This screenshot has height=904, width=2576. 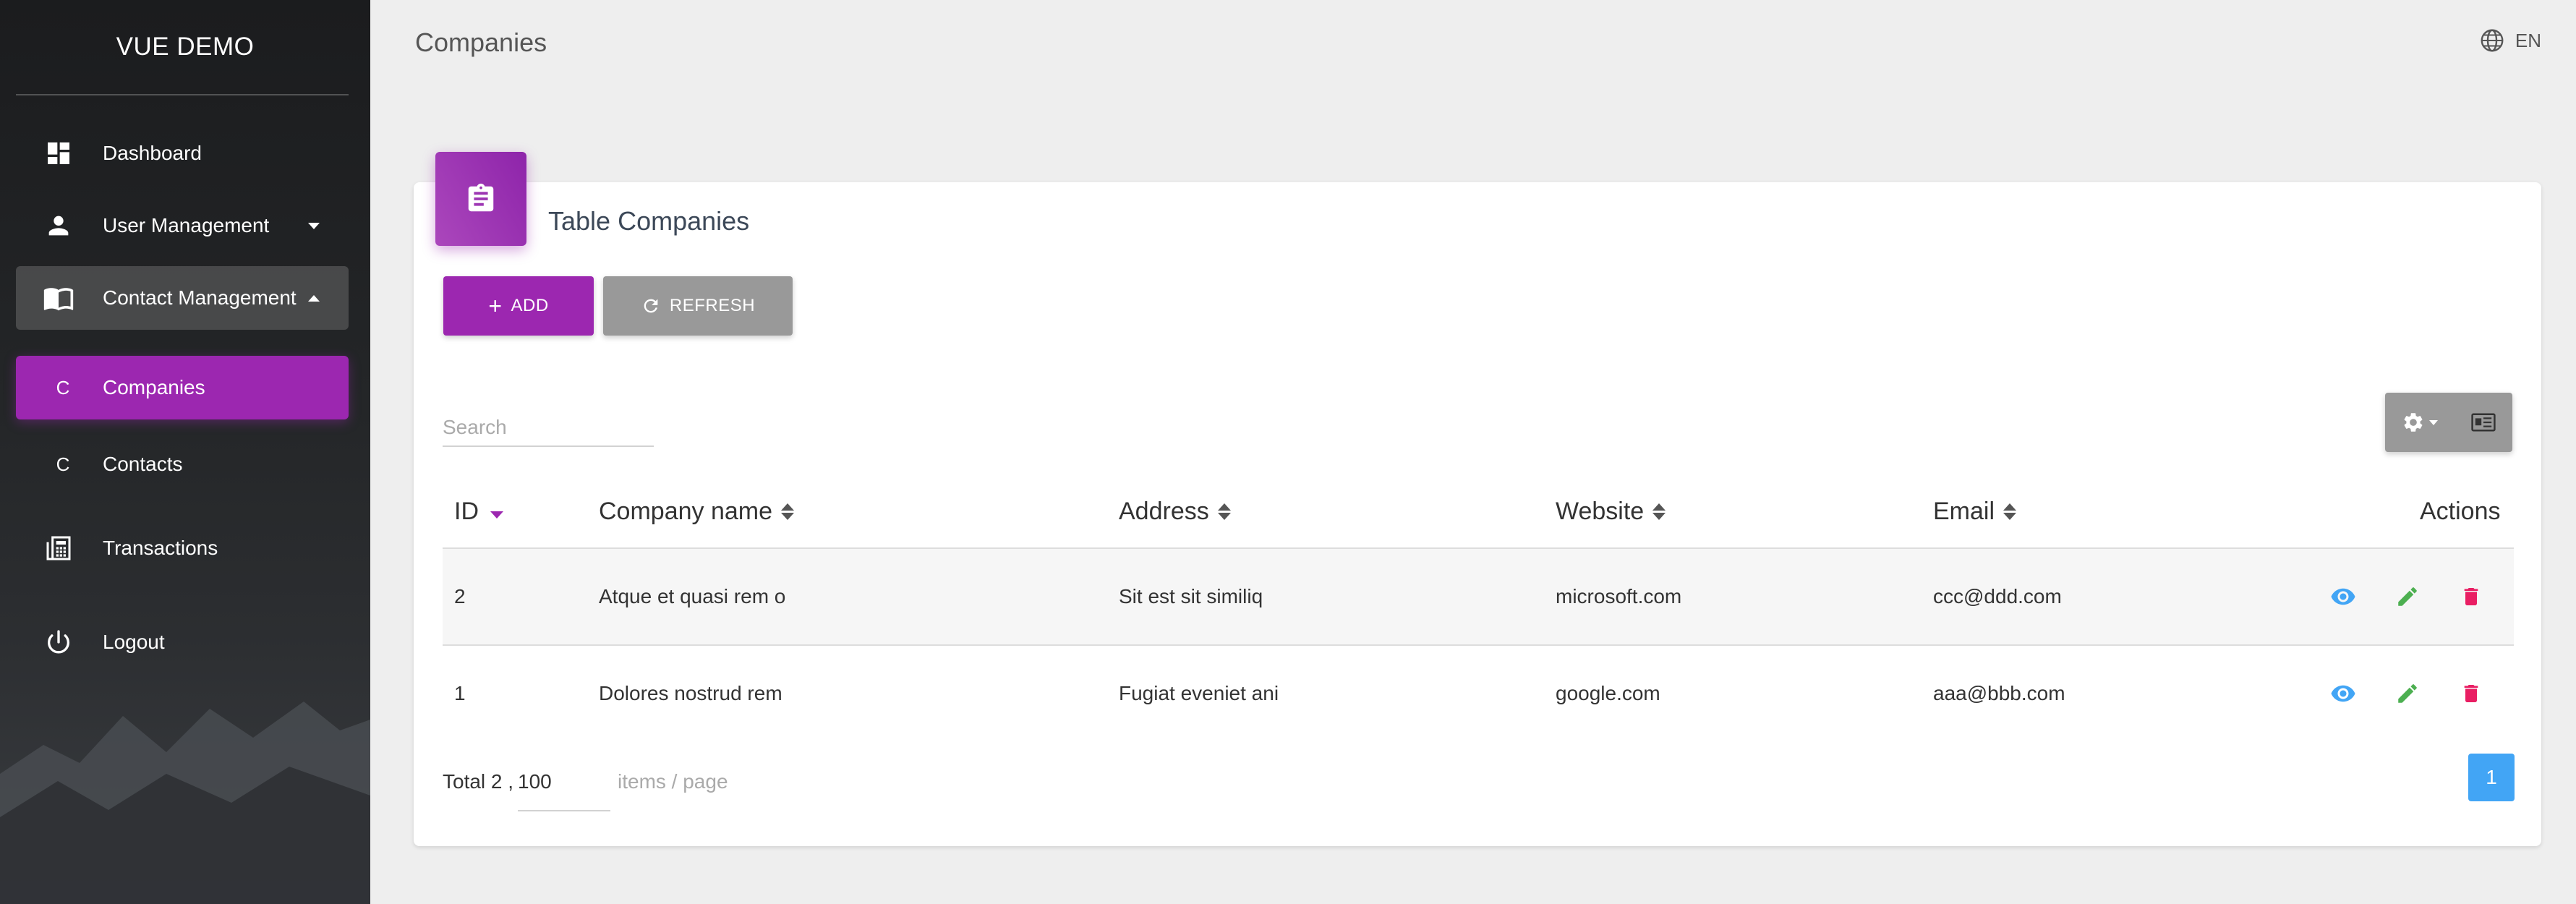 I want to click on column-header-address: Address, so click(x=1175, y=512).